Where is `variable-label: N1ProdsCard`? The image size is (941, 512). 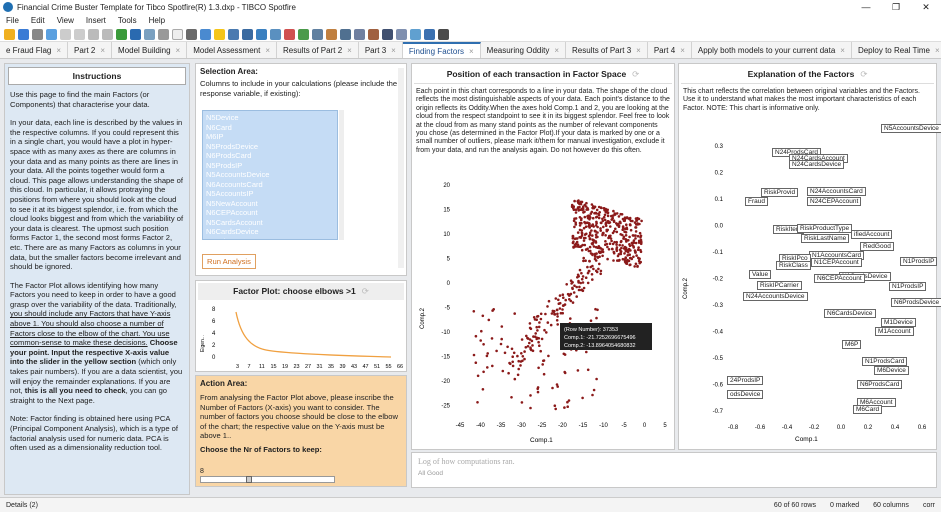
variable-label: N1ProdsCard is located at coordinates (885, 361).